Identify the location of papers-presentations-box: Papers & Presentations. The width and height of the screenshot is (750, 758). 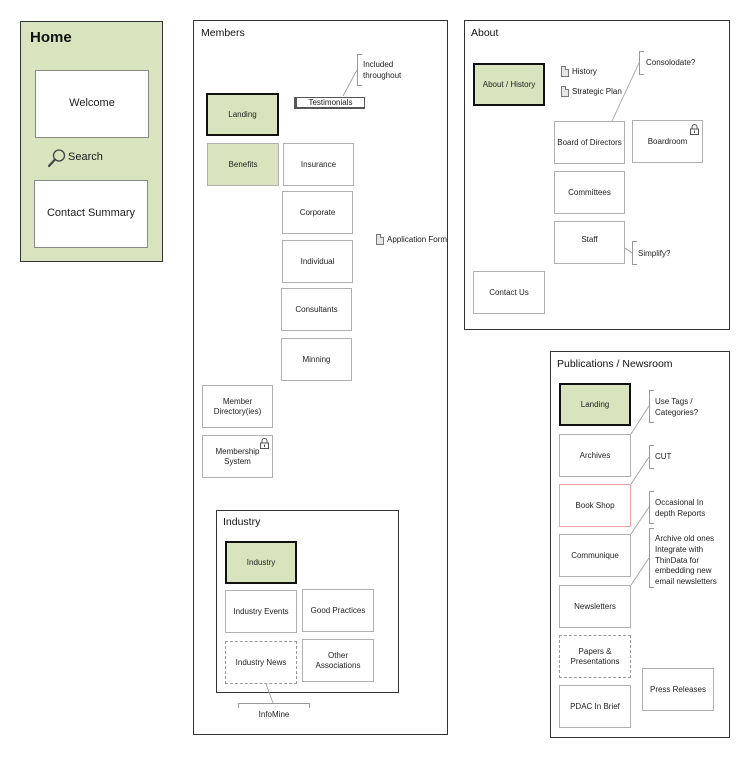
(595, 656).